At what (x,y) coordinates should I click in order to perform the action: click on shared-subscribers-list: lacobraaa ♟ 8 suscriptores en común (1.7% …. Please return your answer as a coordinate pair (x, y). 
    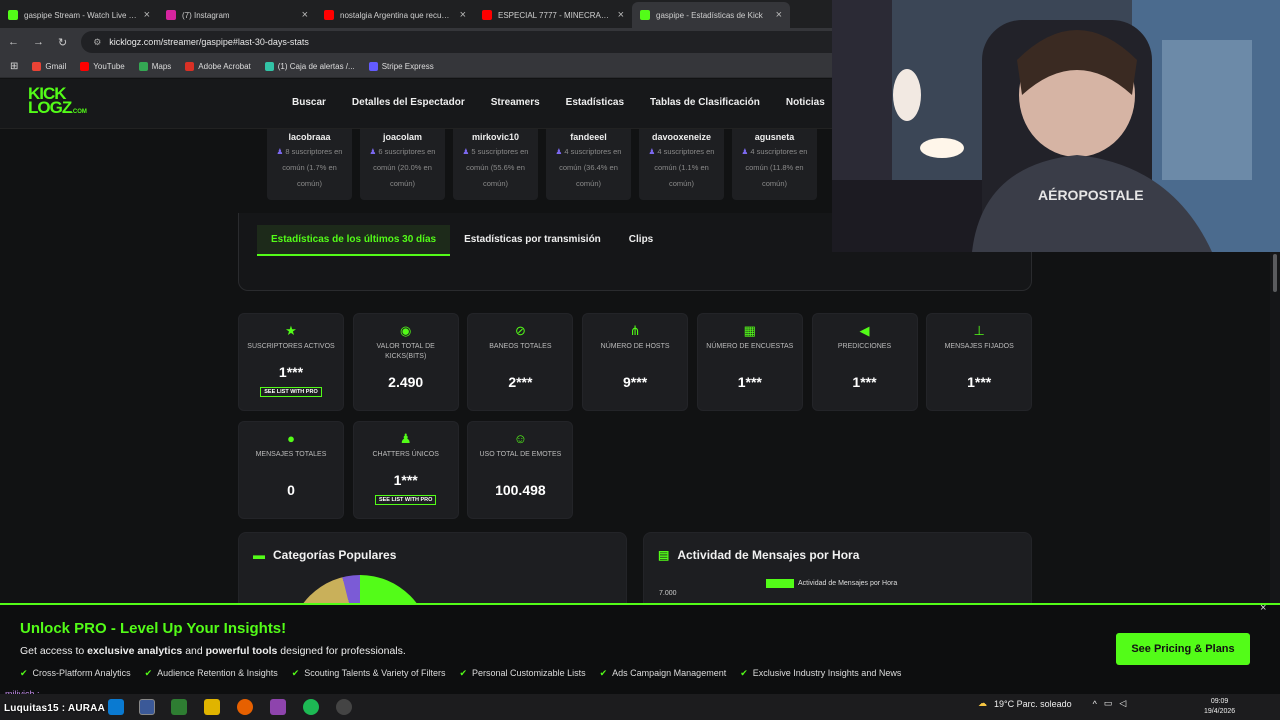
    Looking at the image, I should click on (542, 164).